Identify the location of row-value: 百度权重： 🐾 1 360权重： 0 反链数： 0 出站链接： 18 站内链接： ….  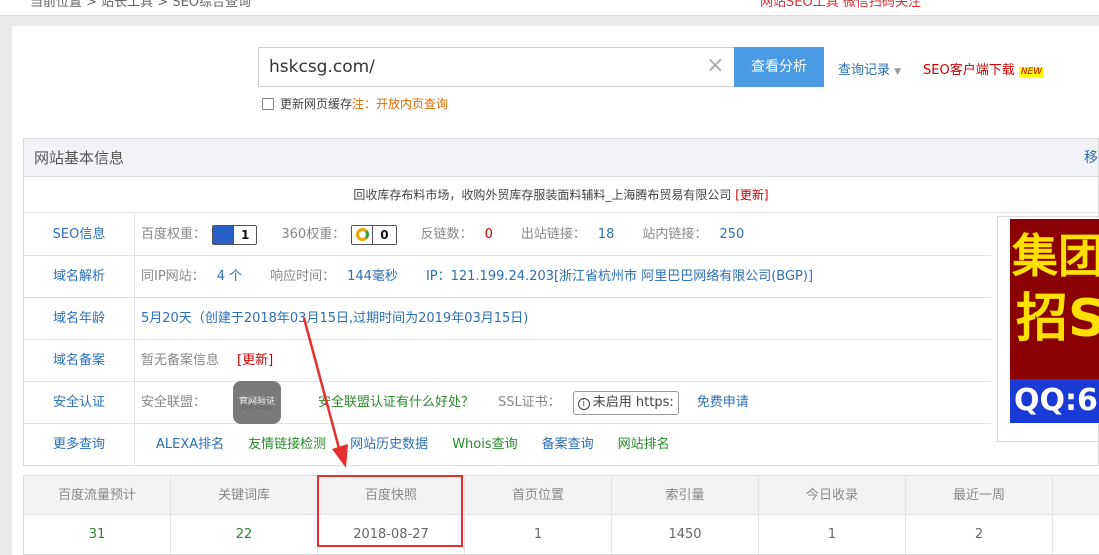
(456, 234).